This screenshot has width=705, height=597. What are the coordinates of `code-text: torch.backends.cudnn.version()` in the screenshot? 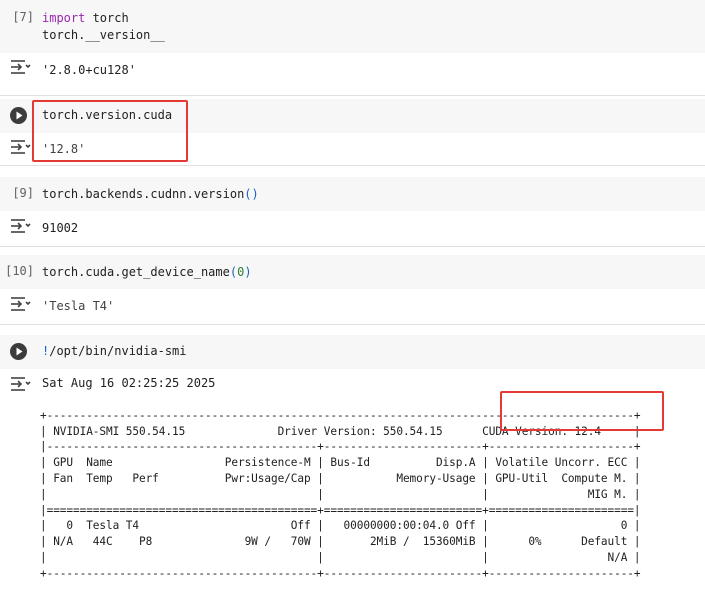 It's located at (150, 194).